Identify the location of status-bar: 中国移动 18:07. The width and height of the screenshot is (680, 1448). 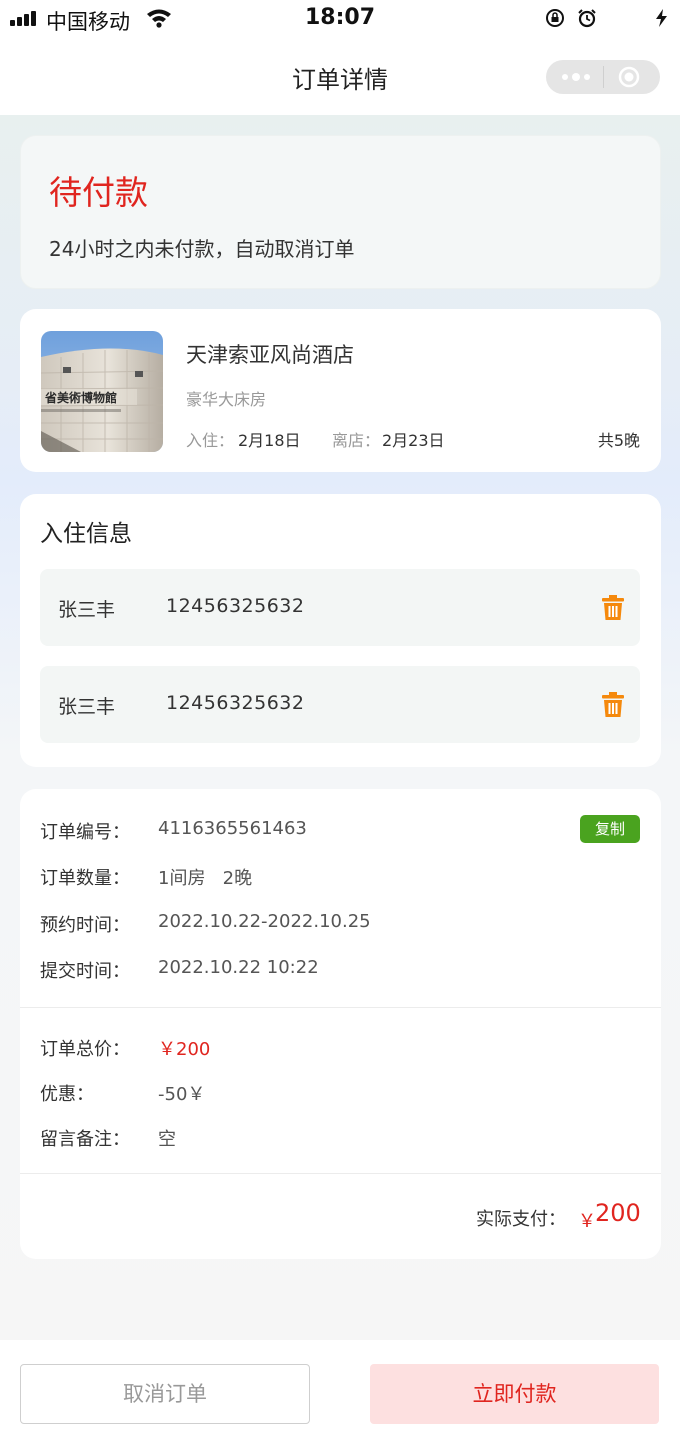
(340, 19).